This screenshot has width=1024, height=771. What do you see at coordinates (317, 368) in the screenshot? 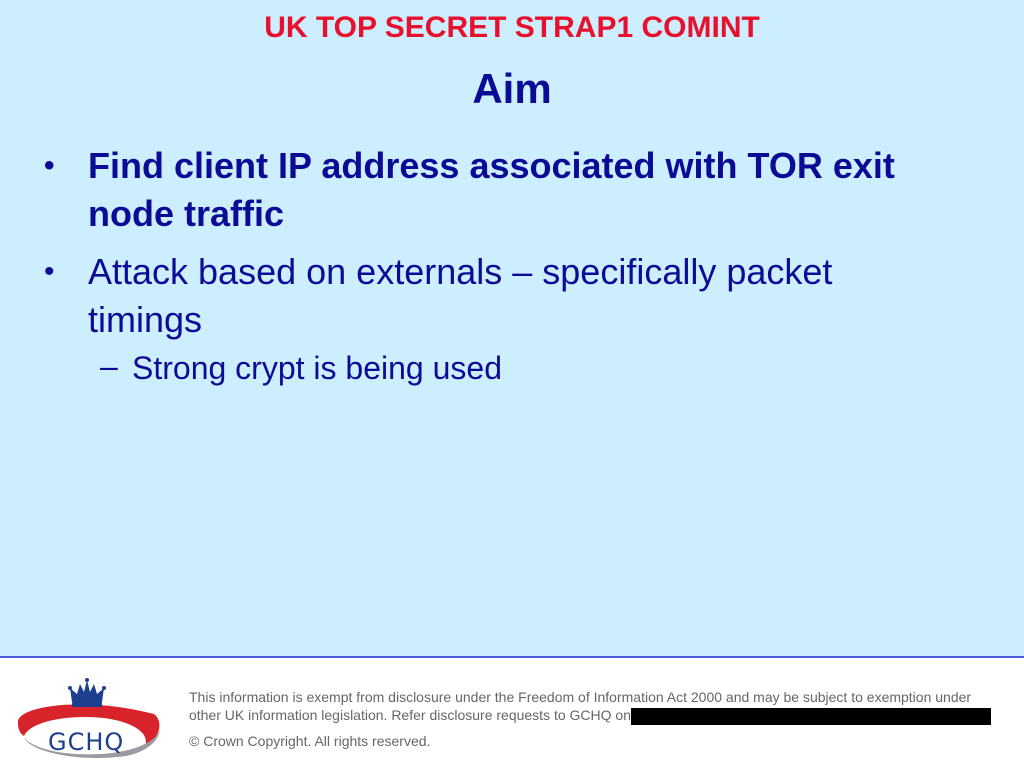
I see `sub-bullet-text: Strong crypt is being used` at bounding box center [317, 368].